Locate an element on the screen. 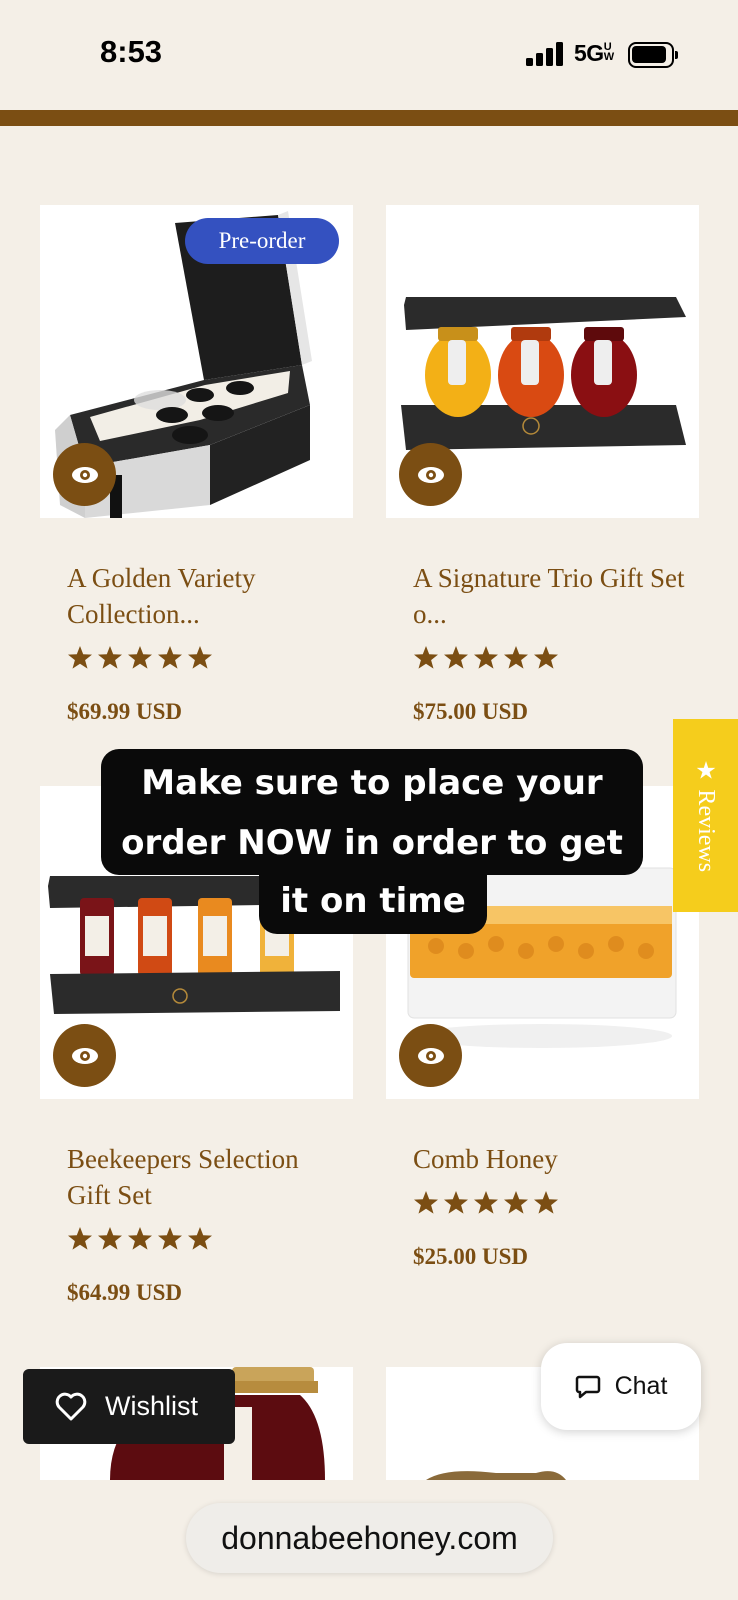  wishlist-label: Wishlist is located at coordinates (151, 1406).